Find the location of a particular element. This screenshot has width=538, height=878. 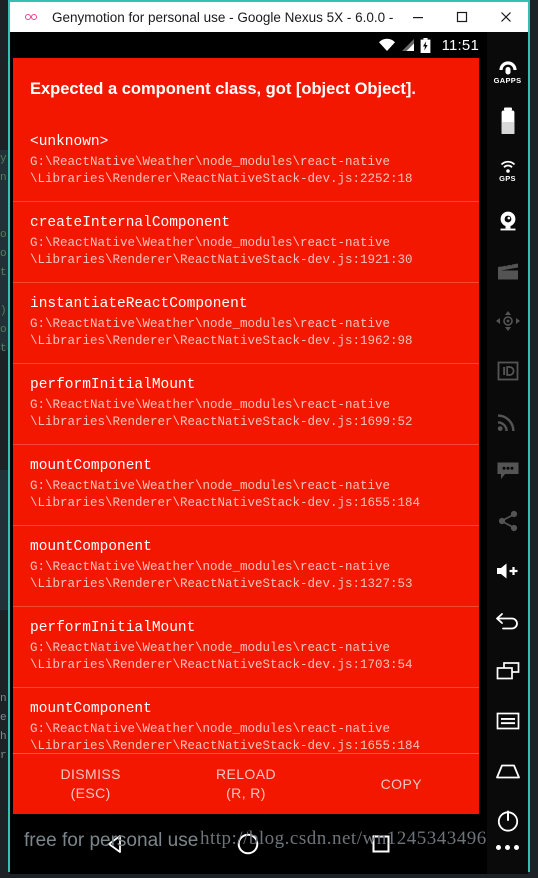

copy-label: COPY is located at coordinates (401, 783).